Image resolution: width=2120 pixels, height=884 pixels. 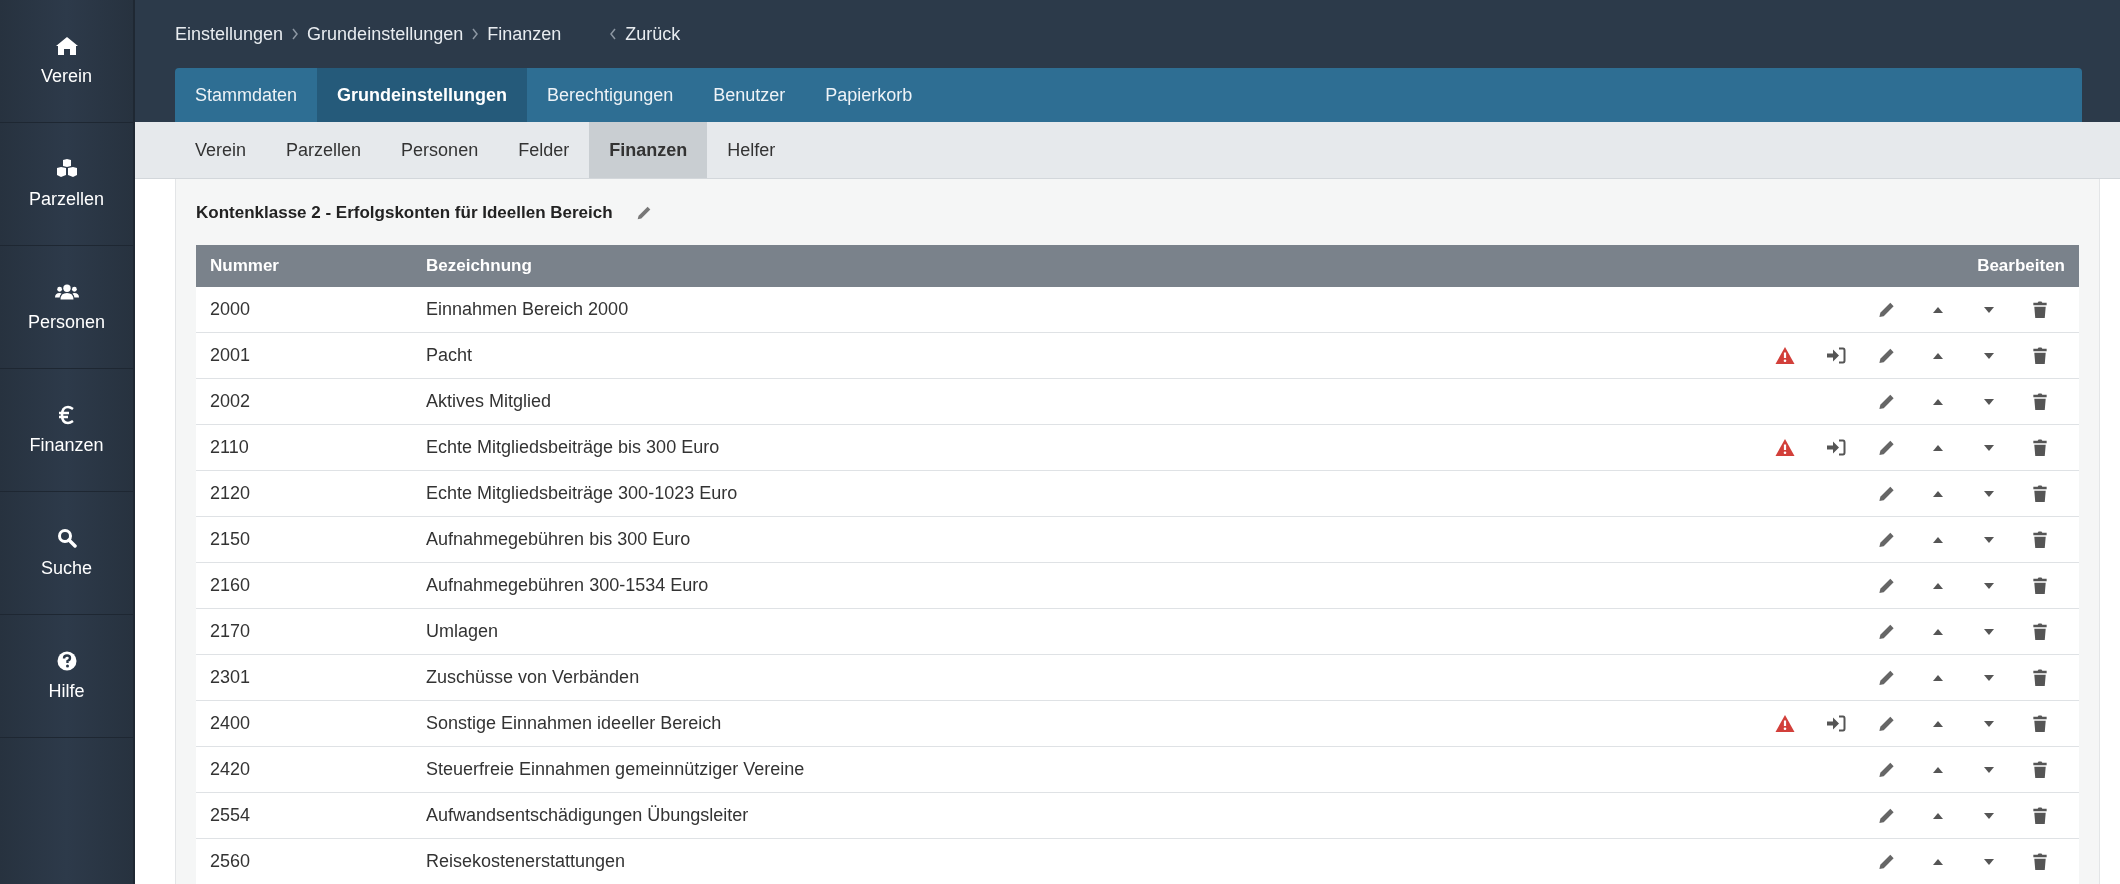 What do you see at coordinates (874, 493) in the screenshot?
I see `table-cell: Echte Mitgliedsbeiträge 300-1023 Euro` at bounding box center [874, 493].